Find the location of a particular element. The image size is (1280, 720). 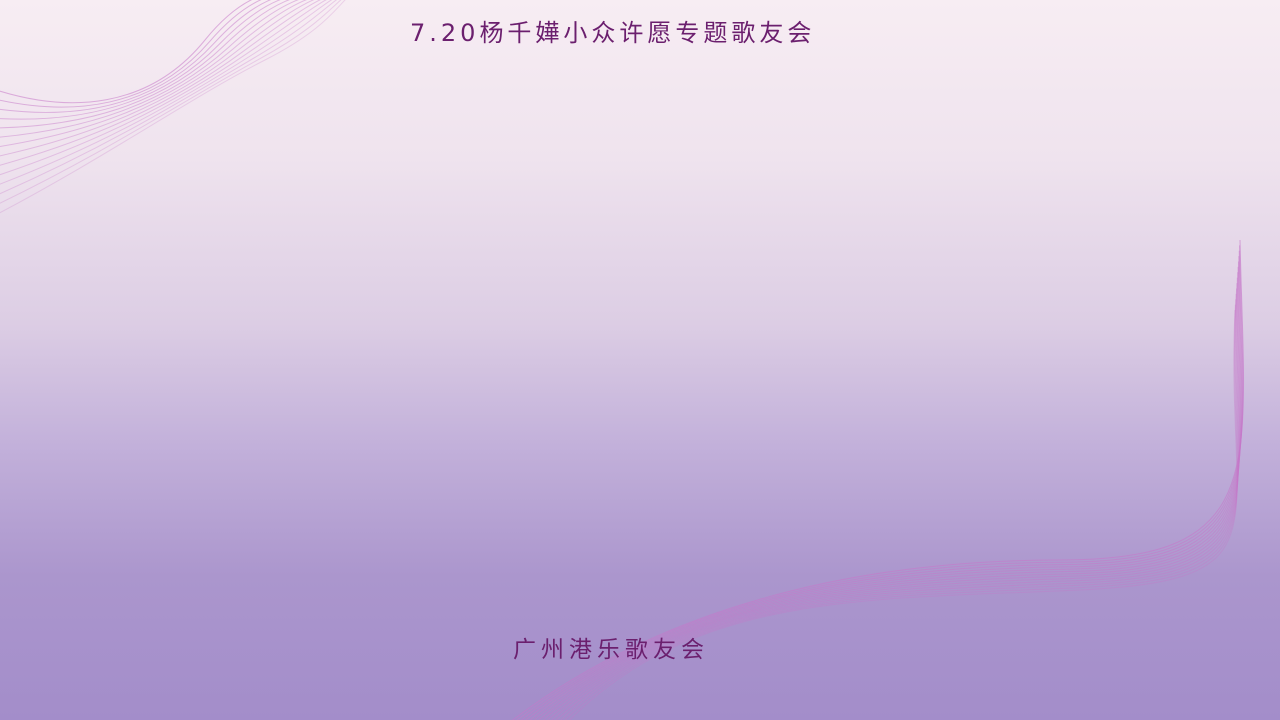

top-left-wave-decoration is located at coordinates (173, 107).